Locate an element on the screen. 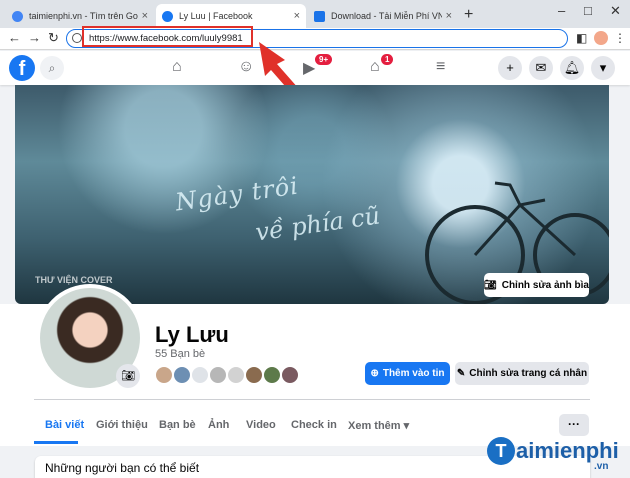 The width and height of the screenshot is (630, 478). home-icon: ⌂ is located at coordinates (177, 67).